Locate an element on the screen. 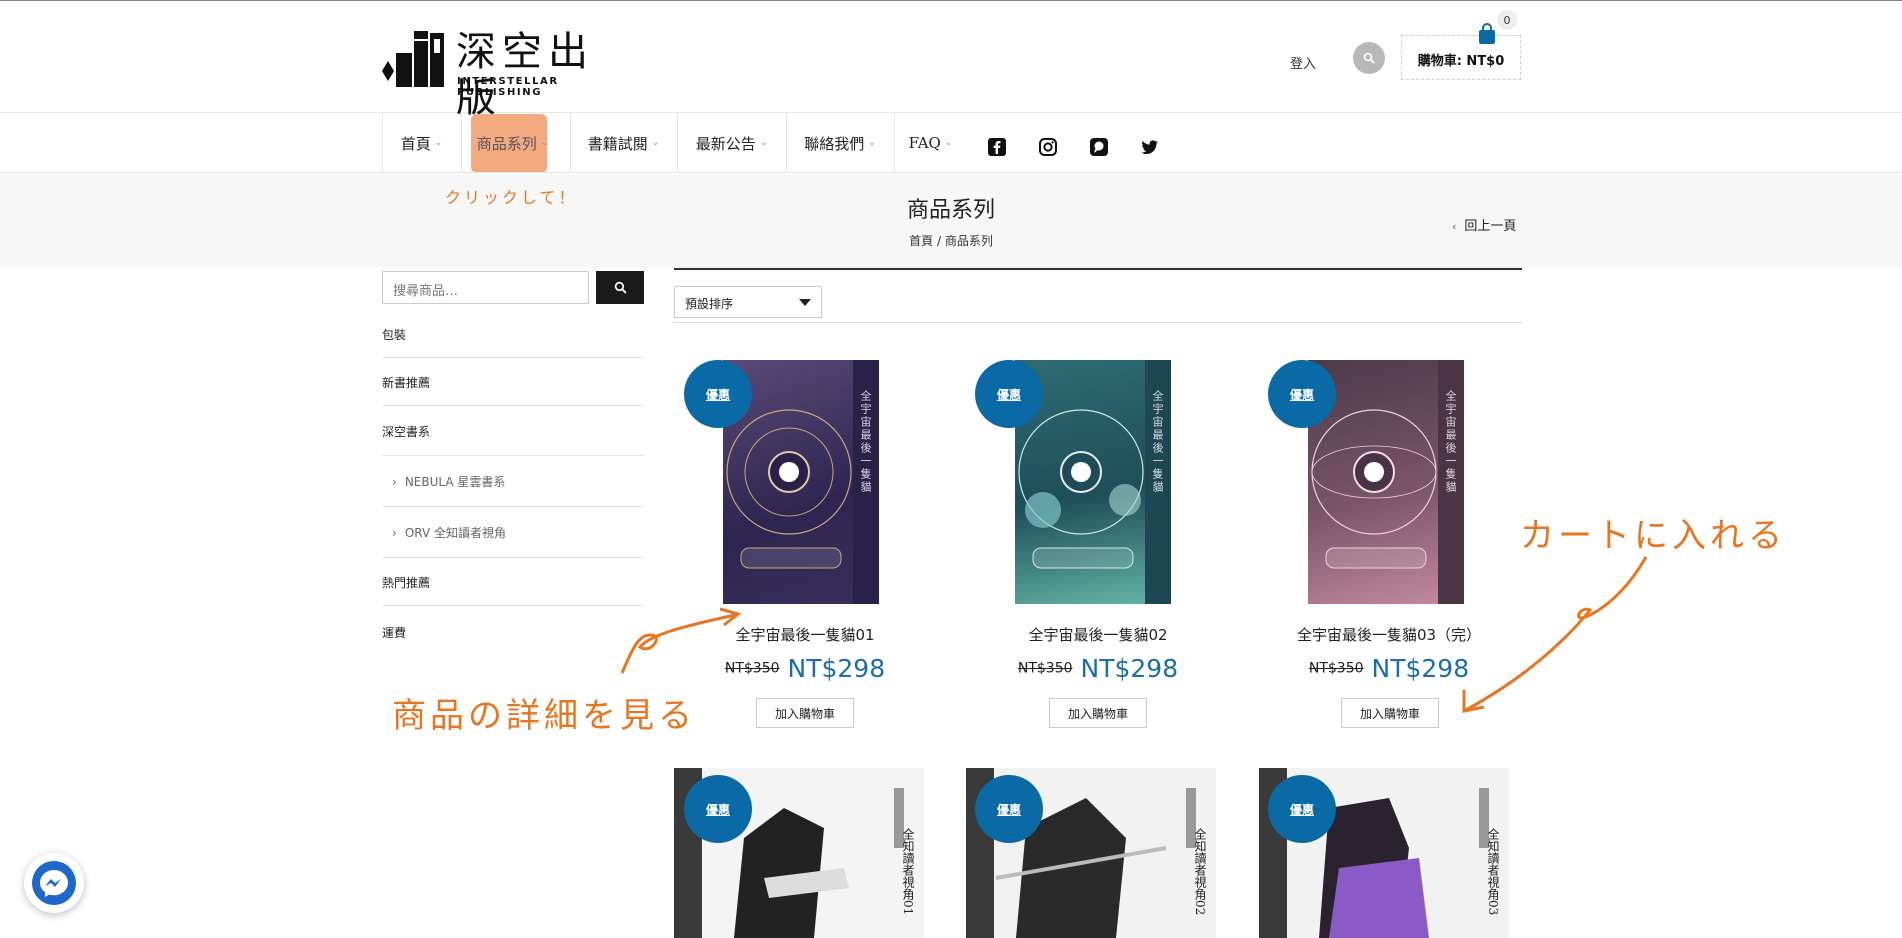 Image resolution: width=1902 pixels, height=938 pixels. sidebar-subcategory-nebula: › NEBULA 星雲書系 is located at coordinates (448, 481).